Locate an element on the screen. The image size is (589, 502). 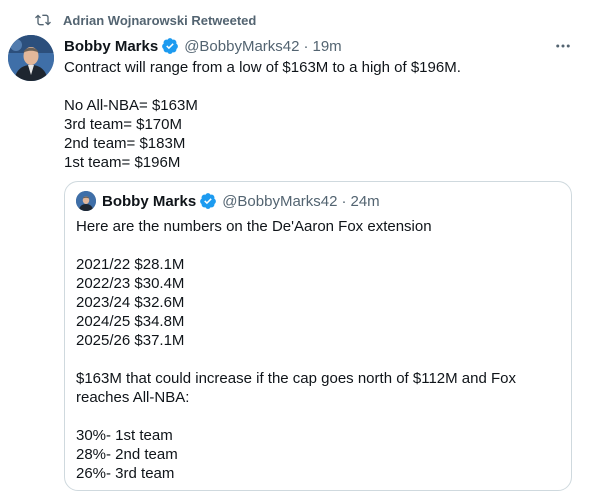
retweet-icon is located at coordinates (43, 20).